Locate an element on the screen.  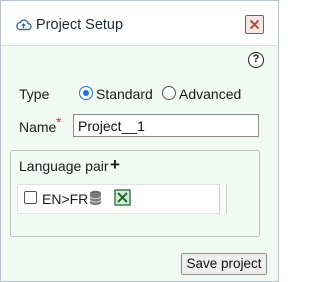
close-icon is located at coordinates (254, 24).